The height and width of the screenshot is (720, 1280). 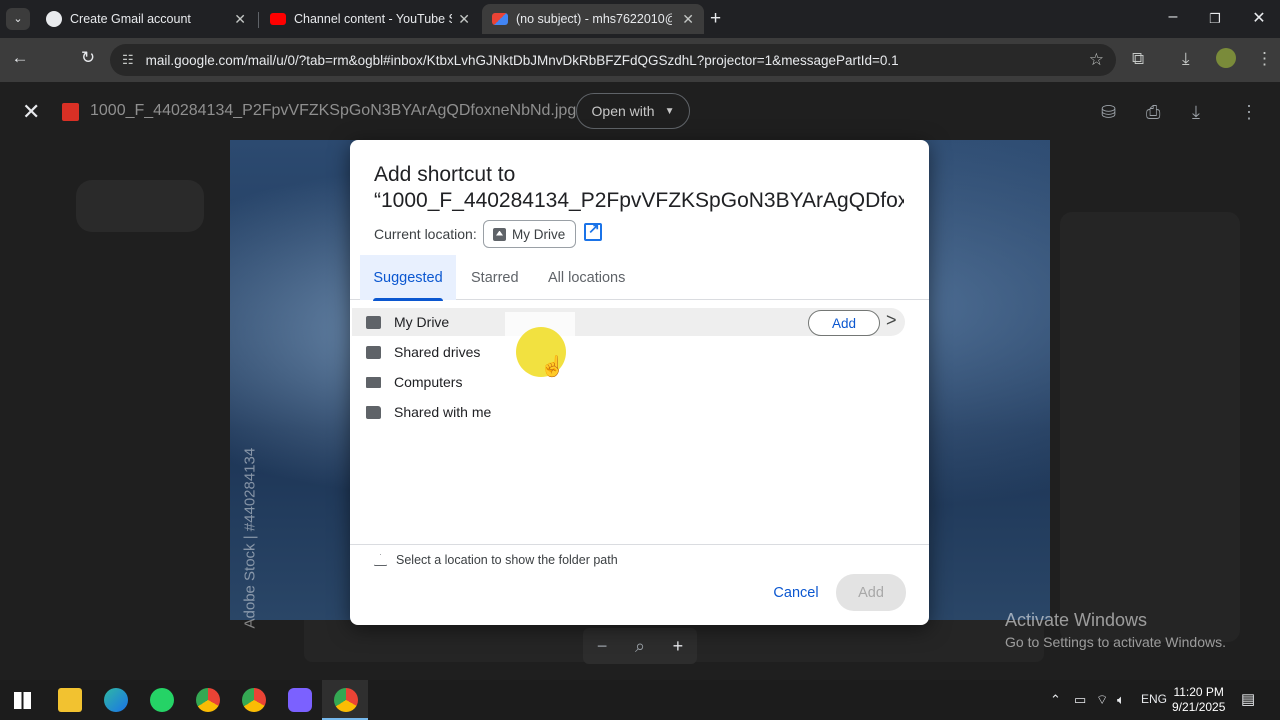 I want to click on chevron-right-icon: >, so click(x=891, y=320).